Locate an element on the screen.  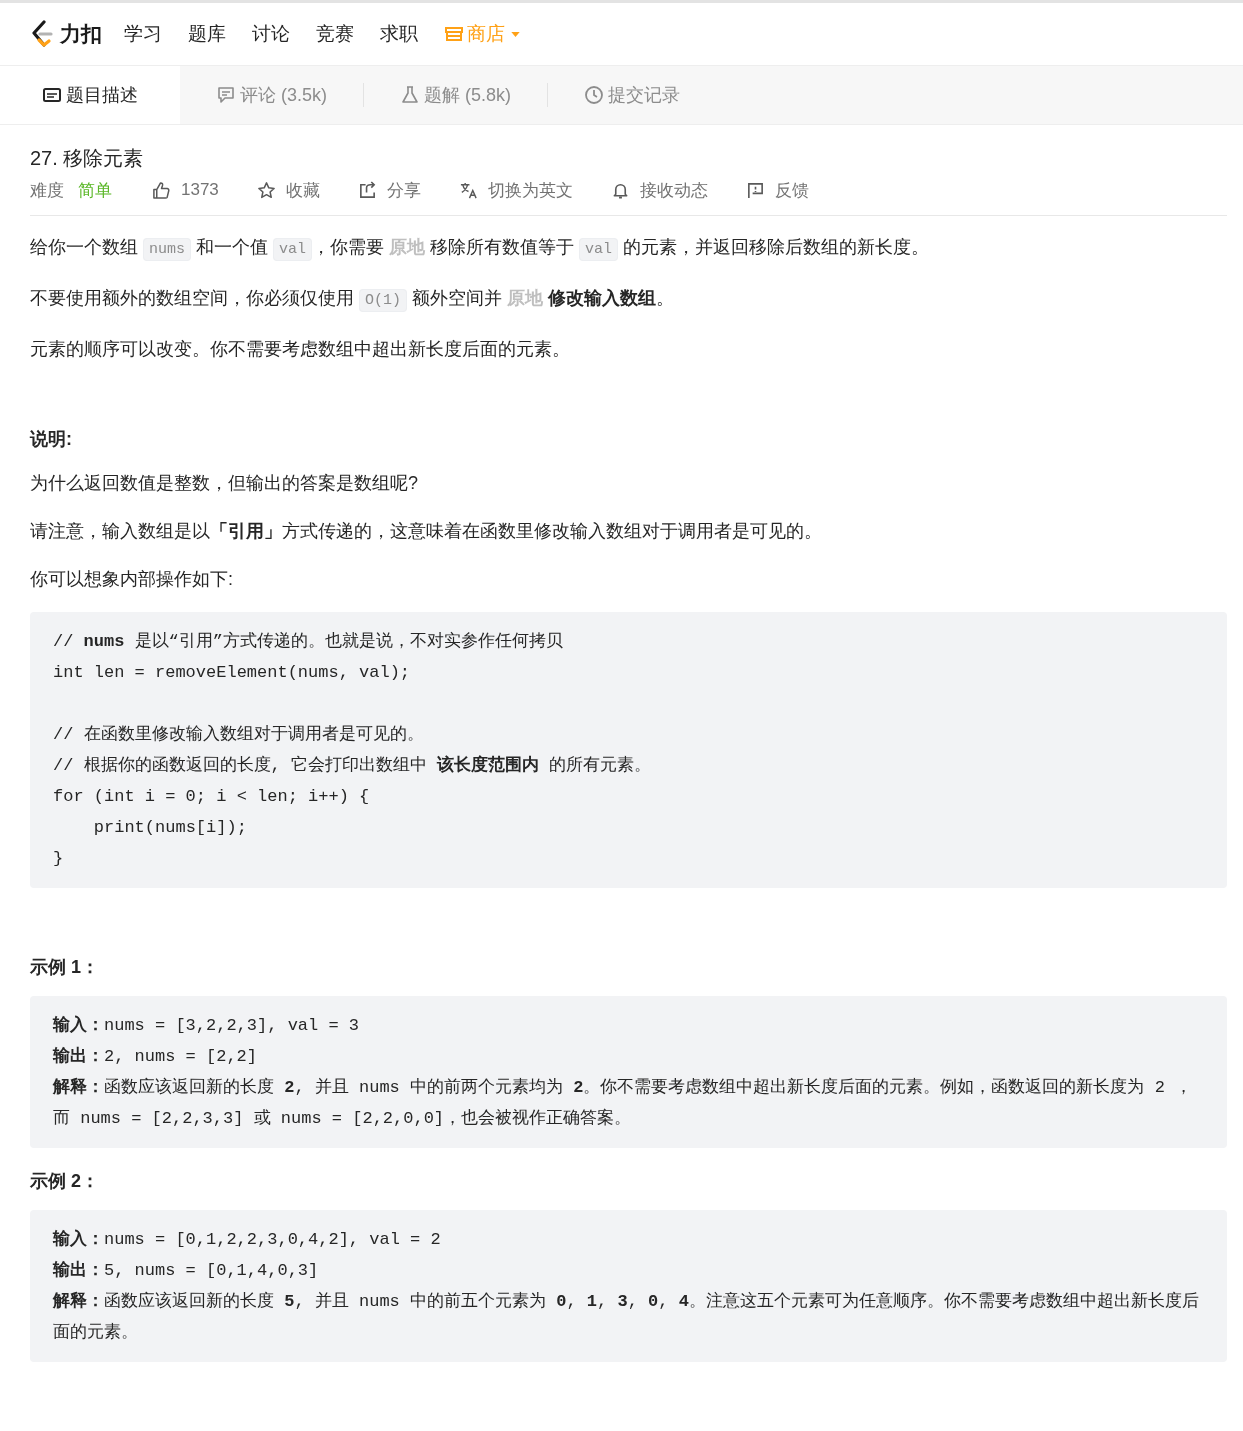
flask-icon is located at coordinates (410, 95).